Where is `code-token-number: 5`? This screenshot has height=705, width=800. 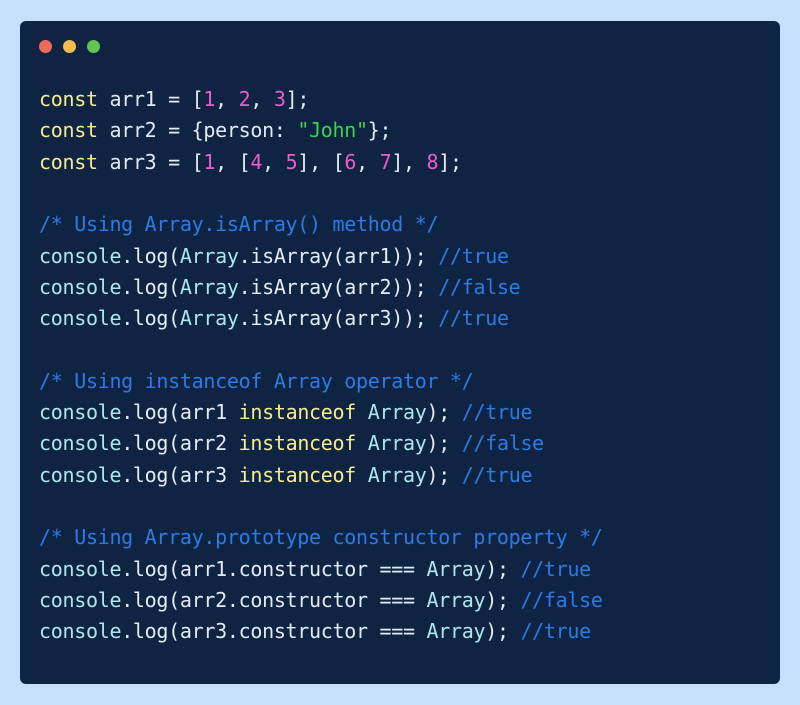 code-token-number: 5 is located at coordinates (291, 161).